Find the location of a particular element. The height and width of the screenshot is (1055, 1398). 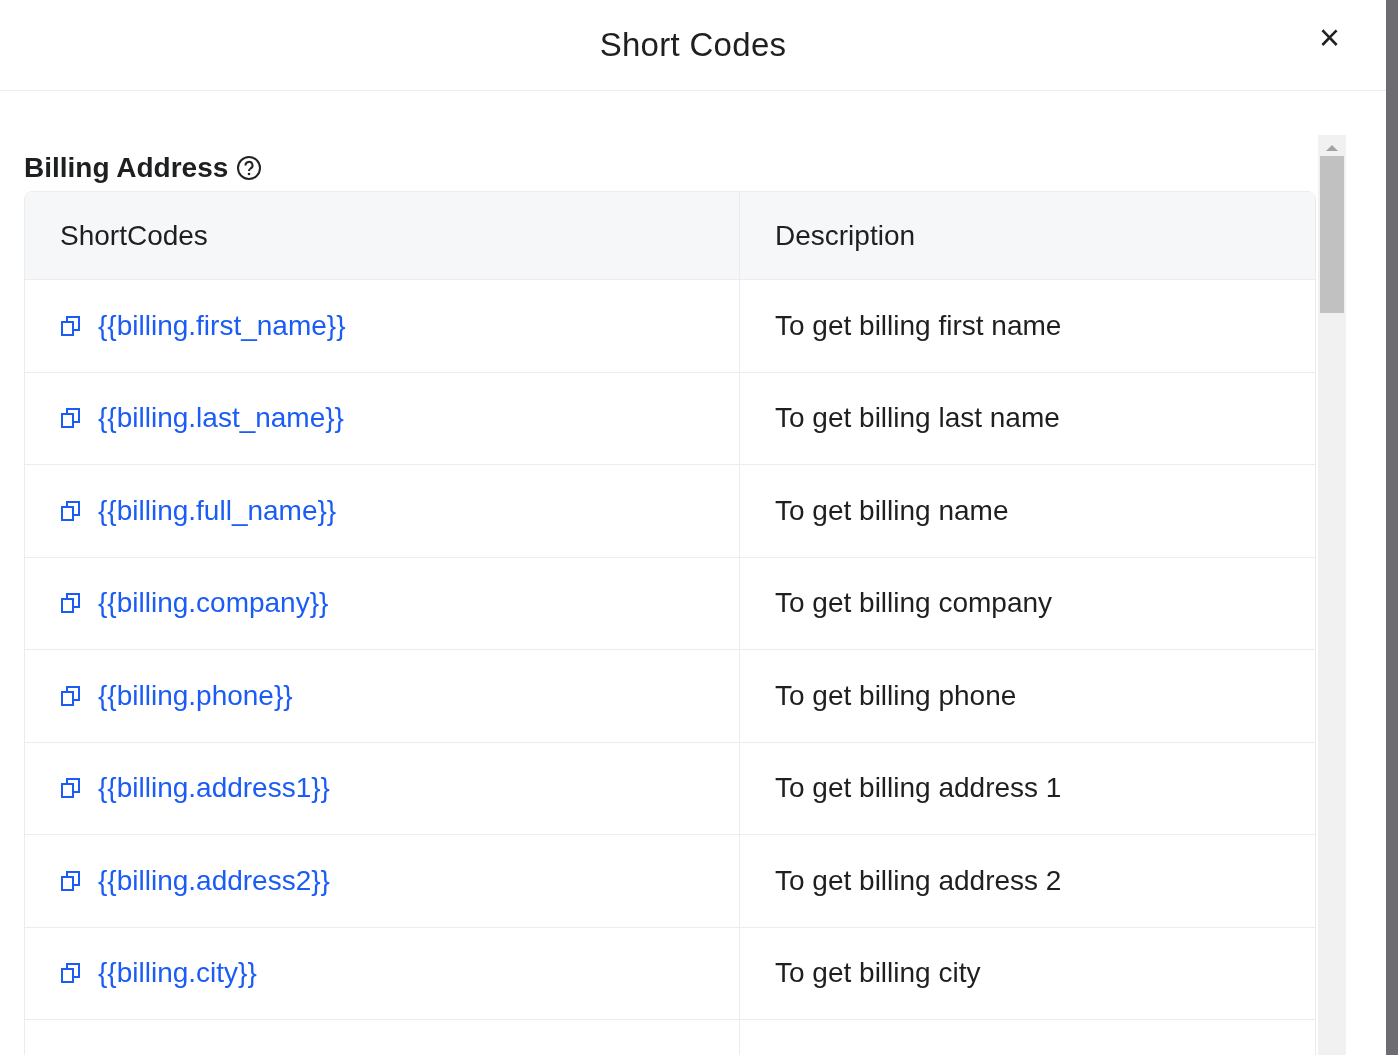

description-text: To get billing company is located at coordinates (914, 603).